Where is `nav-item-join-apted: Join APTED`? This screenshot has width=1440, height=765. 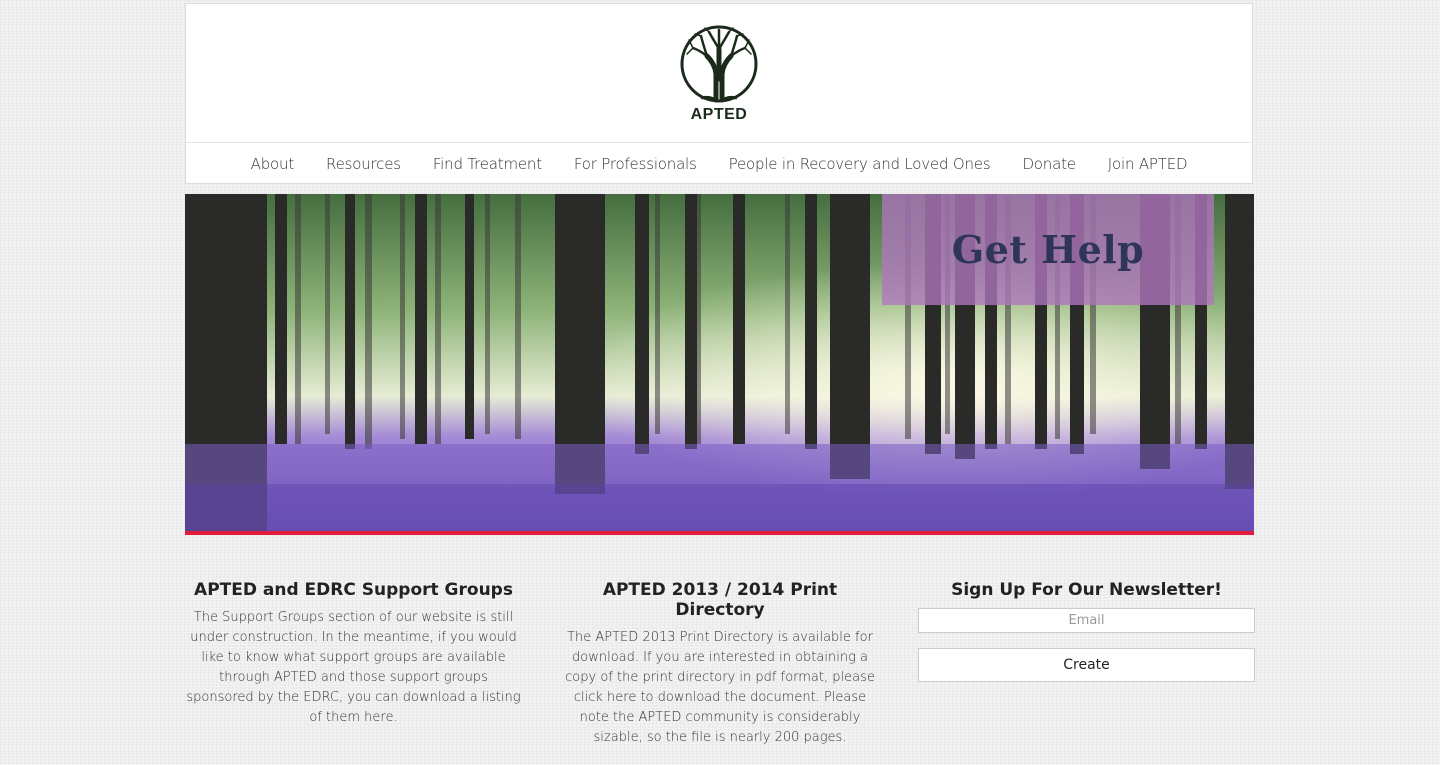
nav-item-join-apted: Join APTED is located at coordinates (1148, 164).